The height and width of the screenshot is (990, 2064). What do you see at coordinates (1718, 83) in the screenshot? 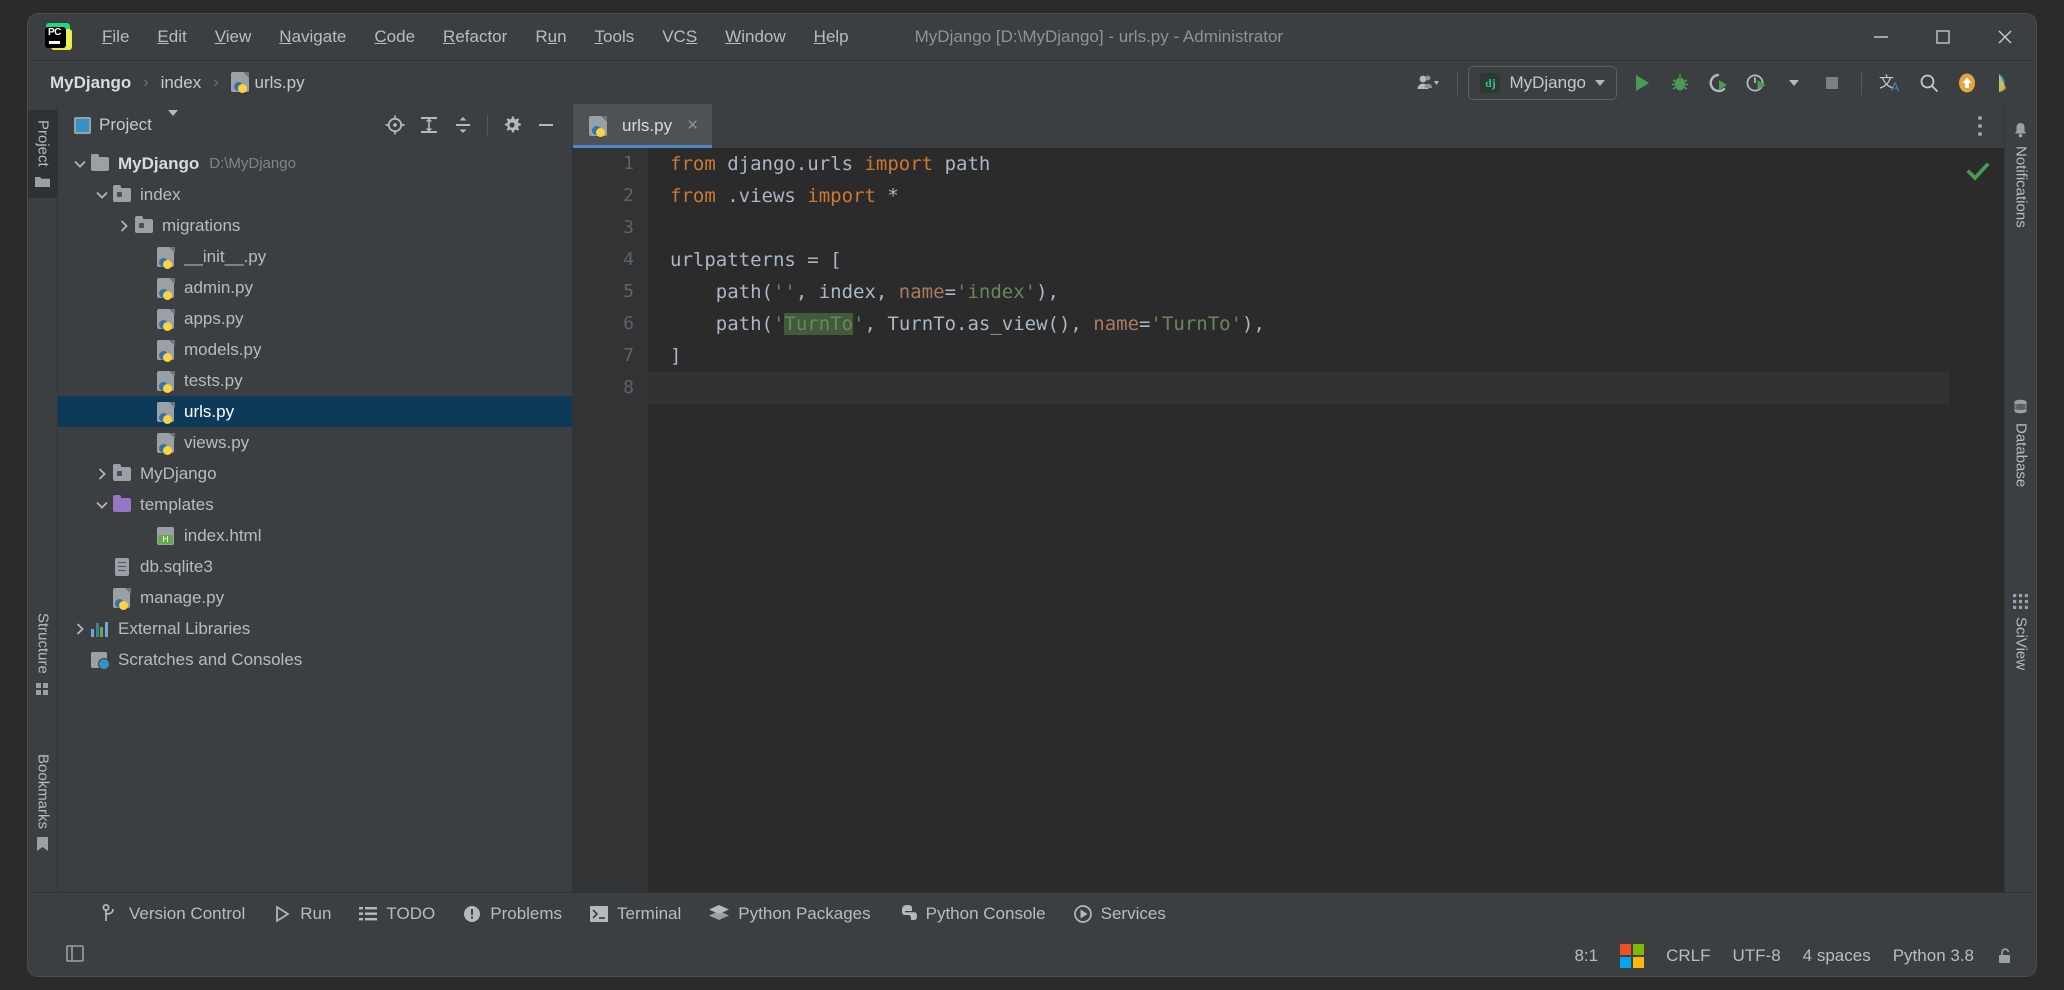
I see `run-with-coverage-icon` at bounding box center [1718, 83].